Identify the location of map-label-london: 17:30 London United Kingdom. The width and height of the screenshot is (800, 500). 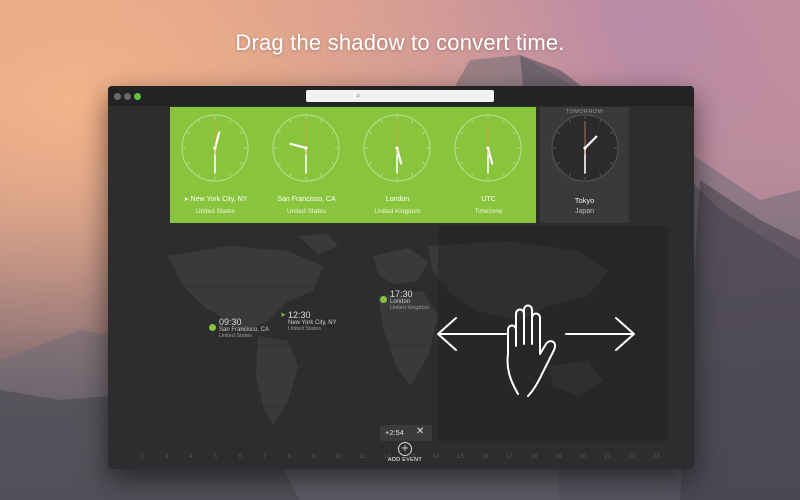
(409, 300).